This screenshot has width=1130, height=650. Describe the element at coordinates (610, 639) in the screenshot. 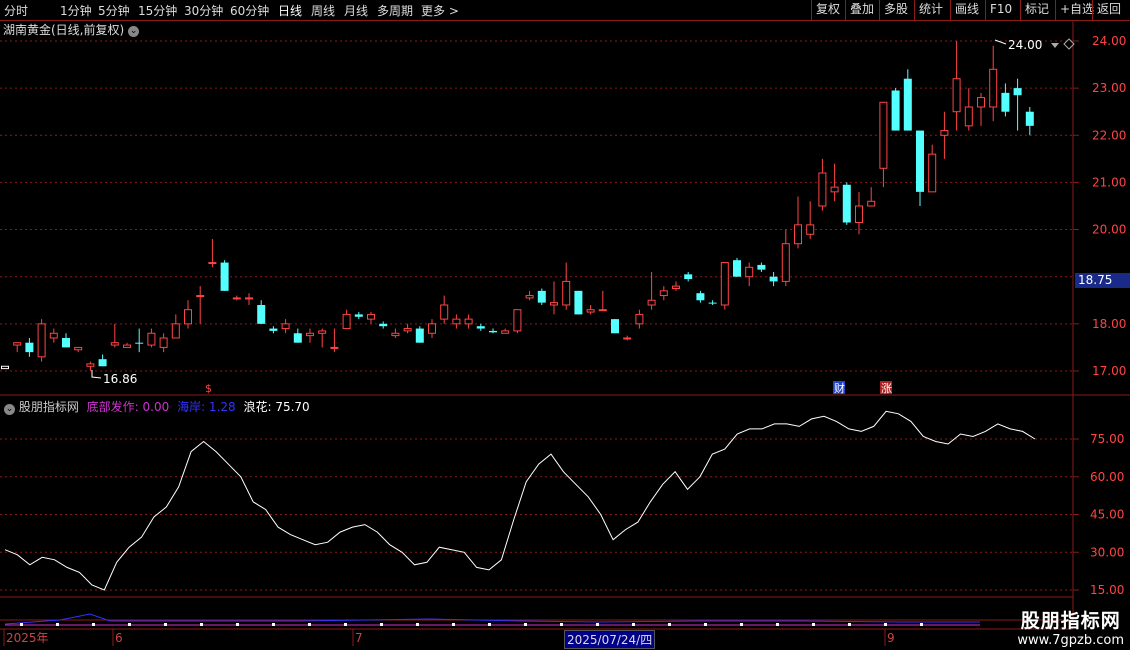

I see `current-date-label: 2025/07/24/四` at that location.